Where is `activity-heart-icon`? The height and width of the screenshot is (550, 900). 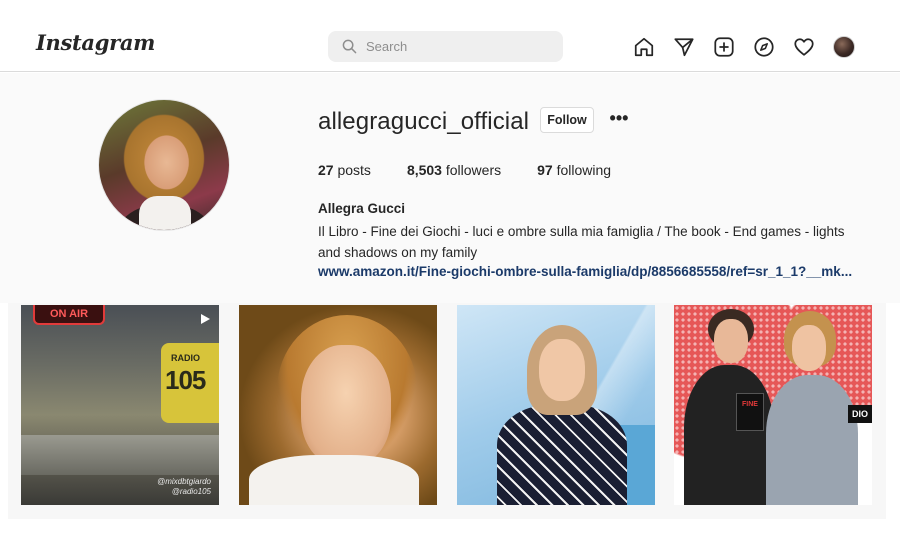
activity-heart-icon is located at coordinates (804, 47).